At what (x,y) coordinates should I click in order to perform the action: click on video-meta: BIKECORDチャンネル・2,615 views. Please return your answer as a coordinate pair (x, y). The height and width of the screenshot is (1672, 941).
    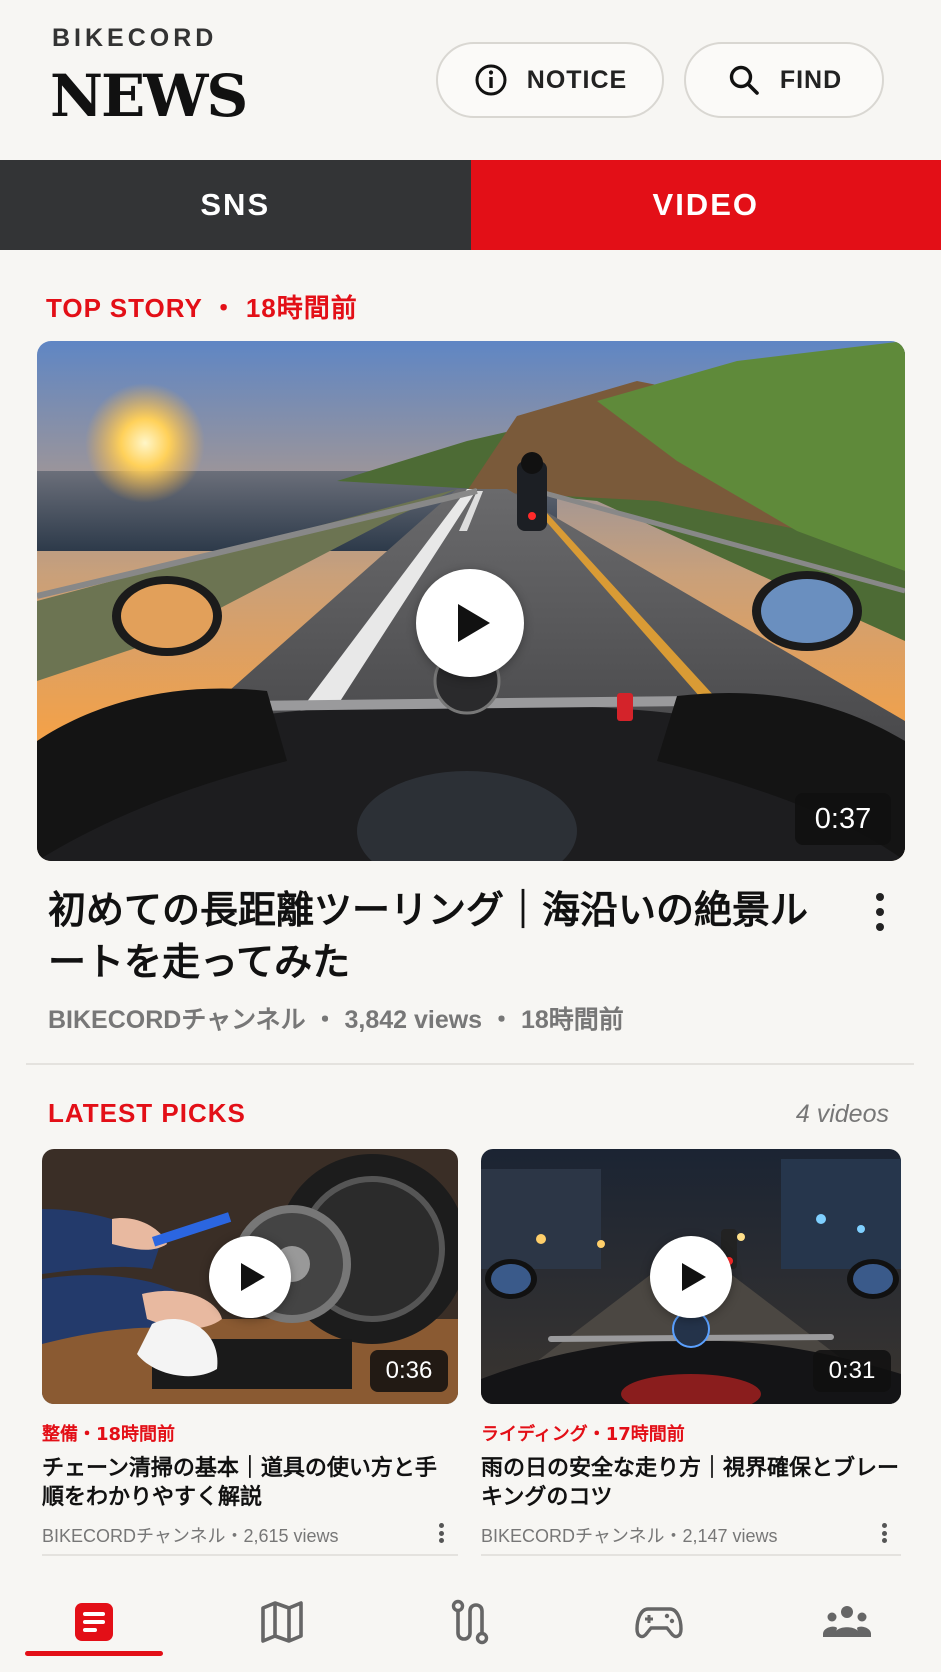
    Looking at the image, I should click on (190, 1536).